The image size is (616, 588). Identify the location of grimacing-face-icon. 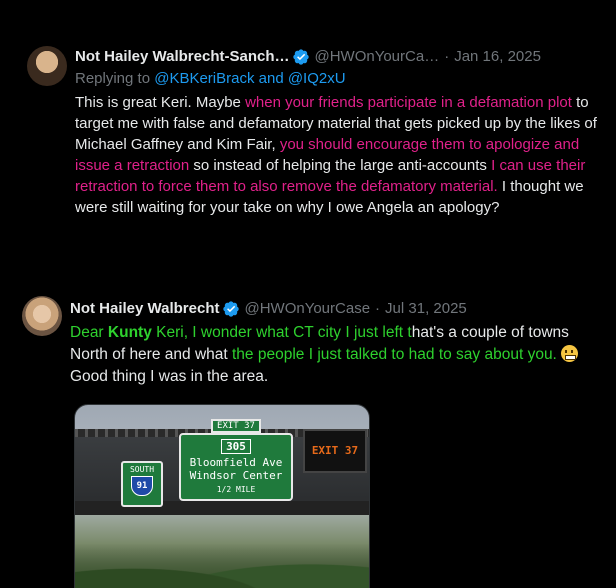
(570, 353).